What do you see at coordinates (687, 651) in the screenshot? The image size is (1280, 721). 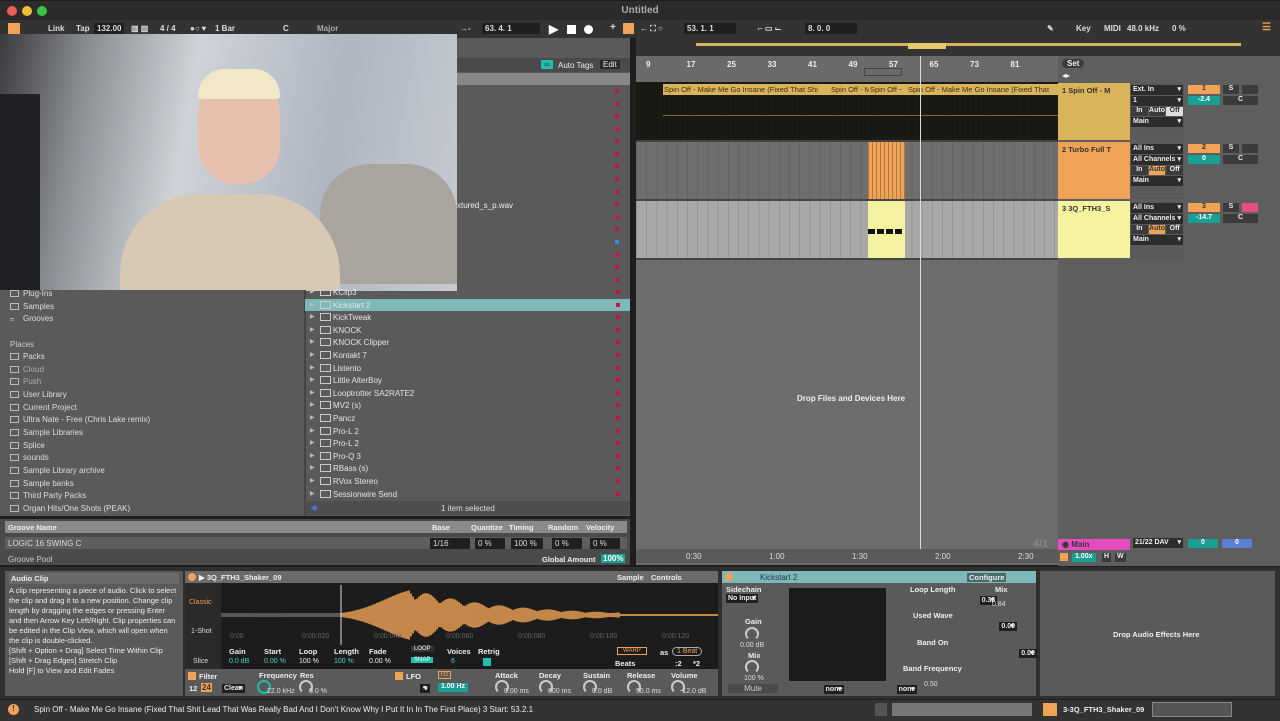 I see `warp-beat-field: 1 Beat` at bounding box center [687, 651].